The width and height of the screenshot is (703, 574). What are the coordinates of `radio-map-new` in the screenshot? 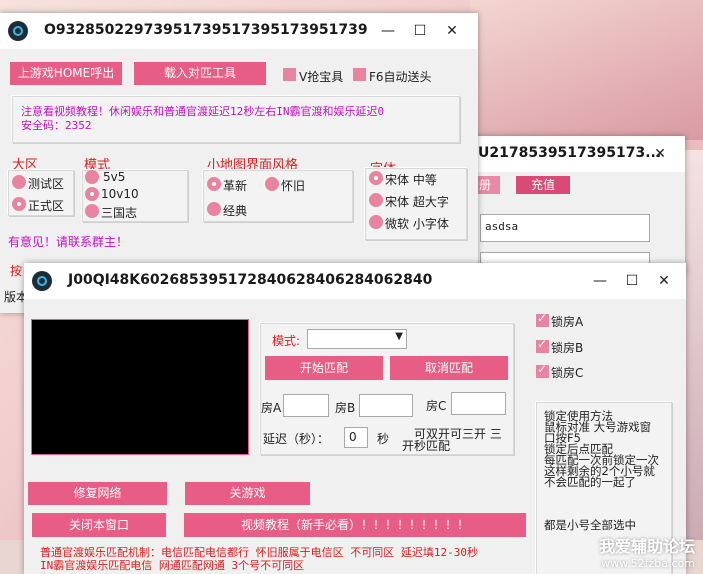 It's located at (214, 184).